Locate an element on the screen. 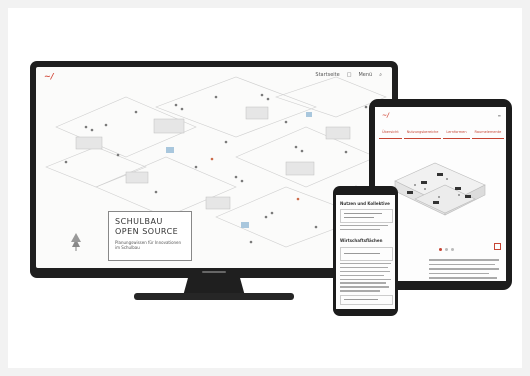  carousel-dots is located at coordinates (446, 249).